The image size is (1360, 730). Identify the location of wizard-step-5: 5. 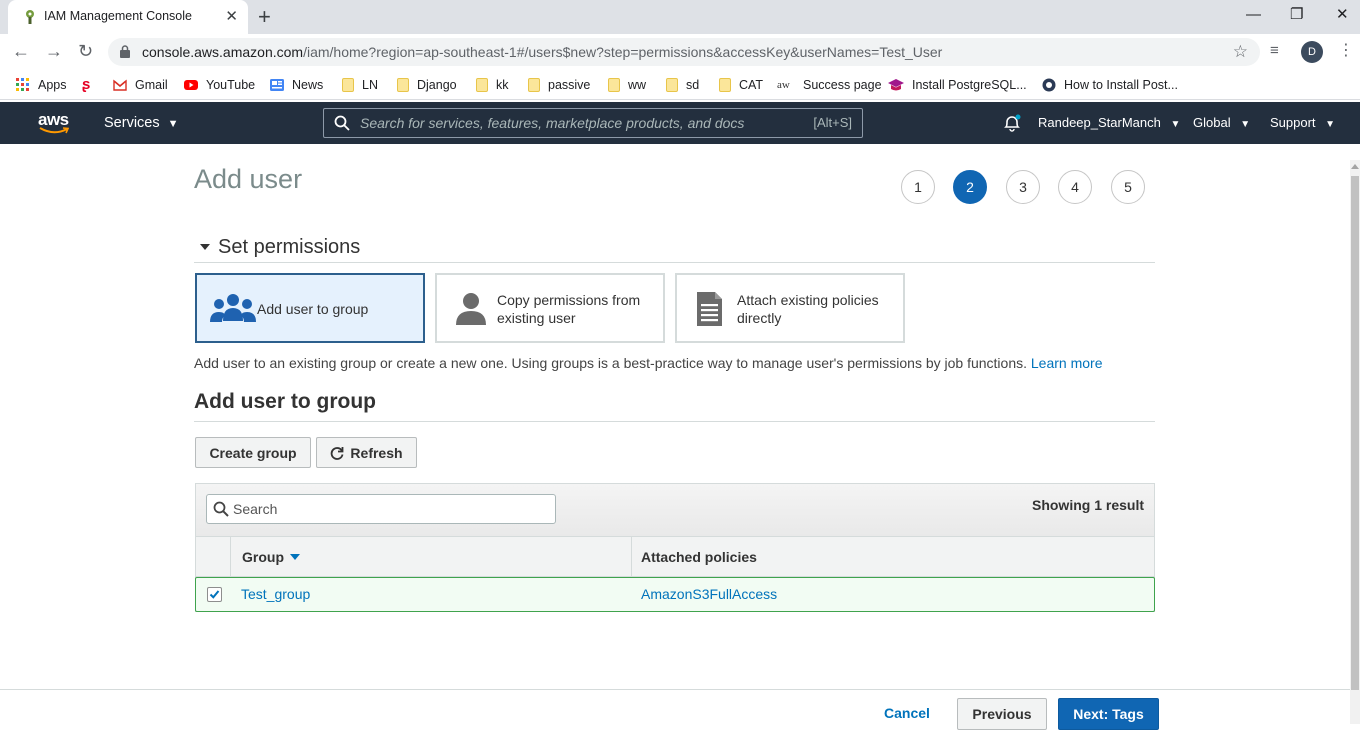
(1128, 187).